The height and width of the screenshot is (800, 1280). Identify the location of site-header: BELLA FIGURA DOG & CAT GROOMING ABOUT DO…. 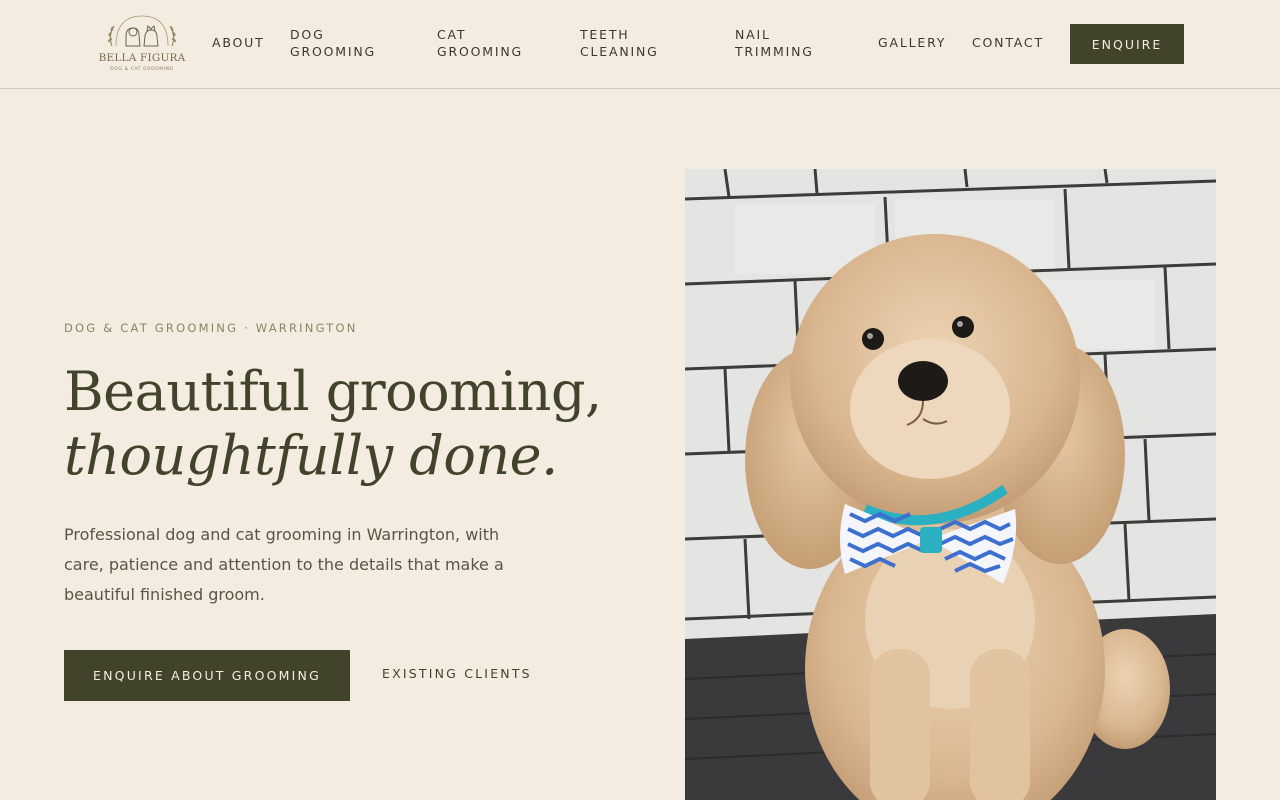
(640, 44).